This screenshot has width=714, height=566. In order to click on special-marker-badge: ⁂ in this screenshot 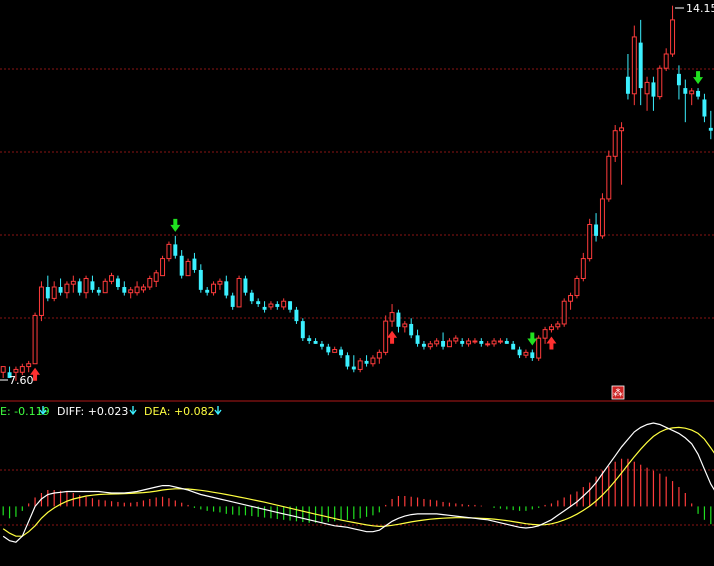, I will do `click(618, 392)`.